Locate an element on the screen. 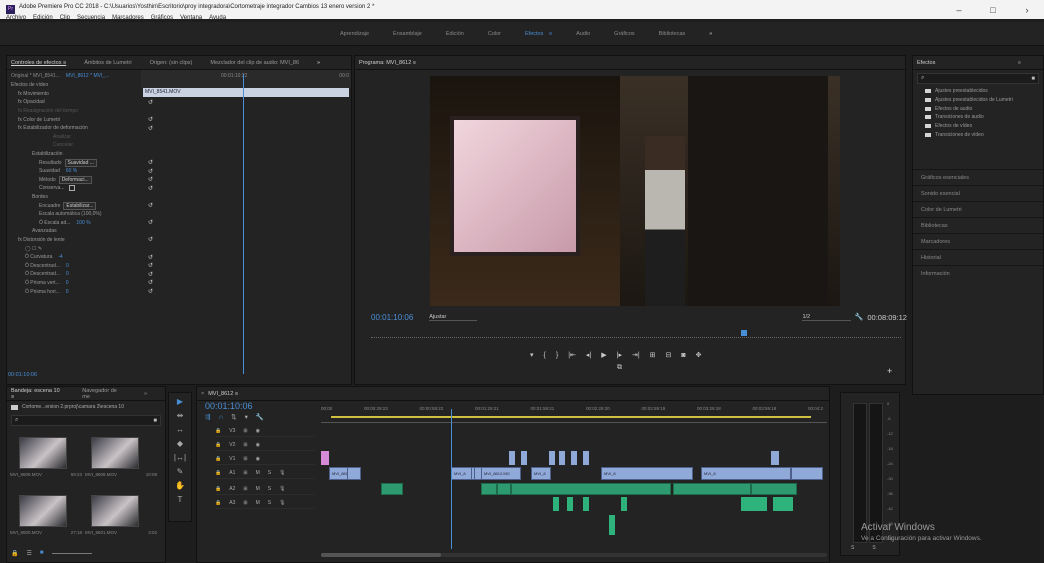 This screenshot has width=1044, height=563. add-marker-icon: ▾ is located at coordinates (246, 417).